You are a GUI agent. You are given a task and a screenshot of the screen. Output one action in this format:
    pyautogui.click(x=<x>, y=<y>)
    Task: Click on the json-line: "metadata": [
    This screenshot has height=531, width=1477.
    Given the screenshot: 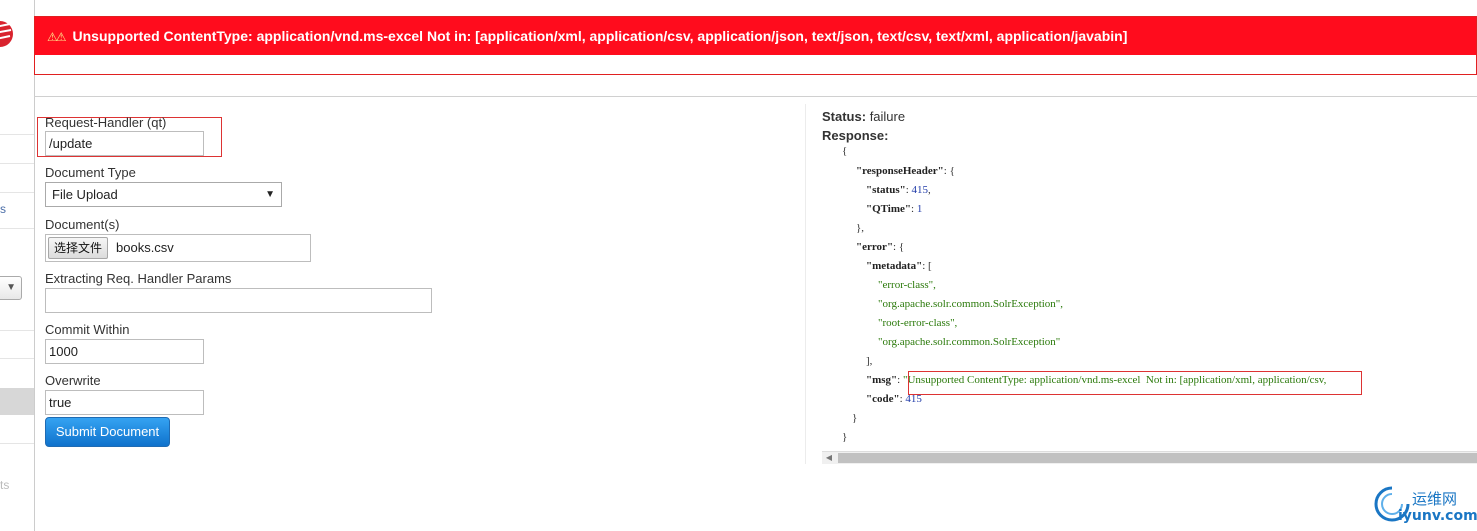 What is the action you would take?
    pyautogui.click(x=899, y=266)
    